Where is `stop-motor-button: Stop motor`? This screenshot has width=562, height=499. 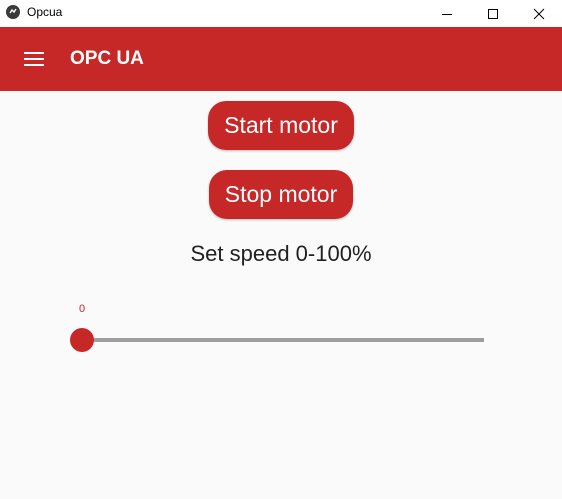 stop-motor-button: Stop motor is located at coordinates (281, 194).